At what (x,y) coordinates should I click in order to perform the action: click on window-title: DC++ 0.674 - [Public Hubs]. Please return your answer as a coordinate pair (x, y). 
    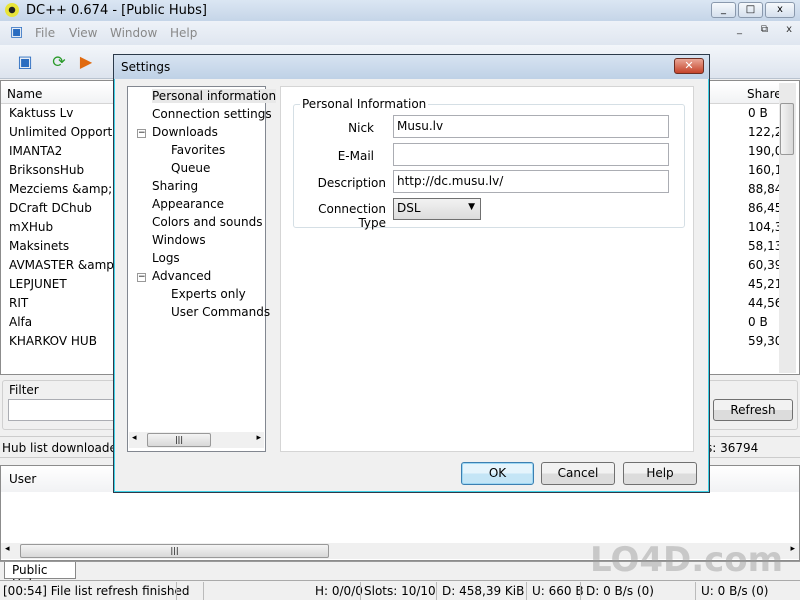
    Looking at the image, I should click on (116, 10).